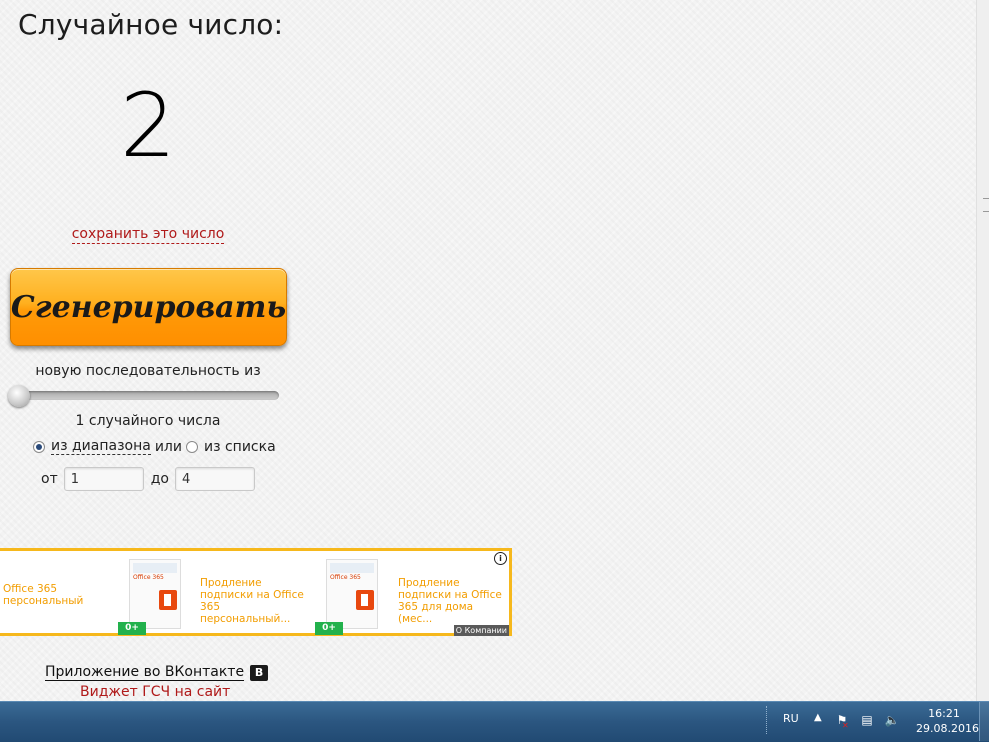 This screenshot has height=742, width=989. What do you see at coordinates (39, 446) in the screenshot?
I see `range-mode-radio` at bounding box center [39, 446].